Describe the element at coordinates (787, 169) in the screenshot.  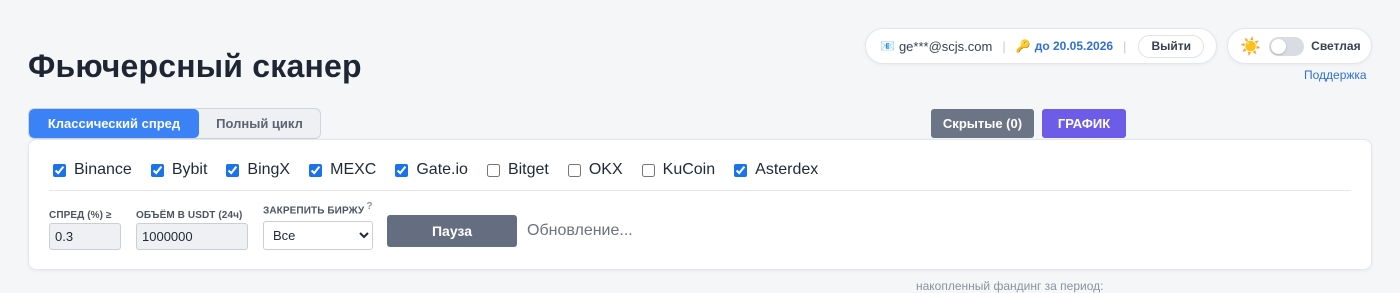
I see `exchange-label: Asterdex` at that location.